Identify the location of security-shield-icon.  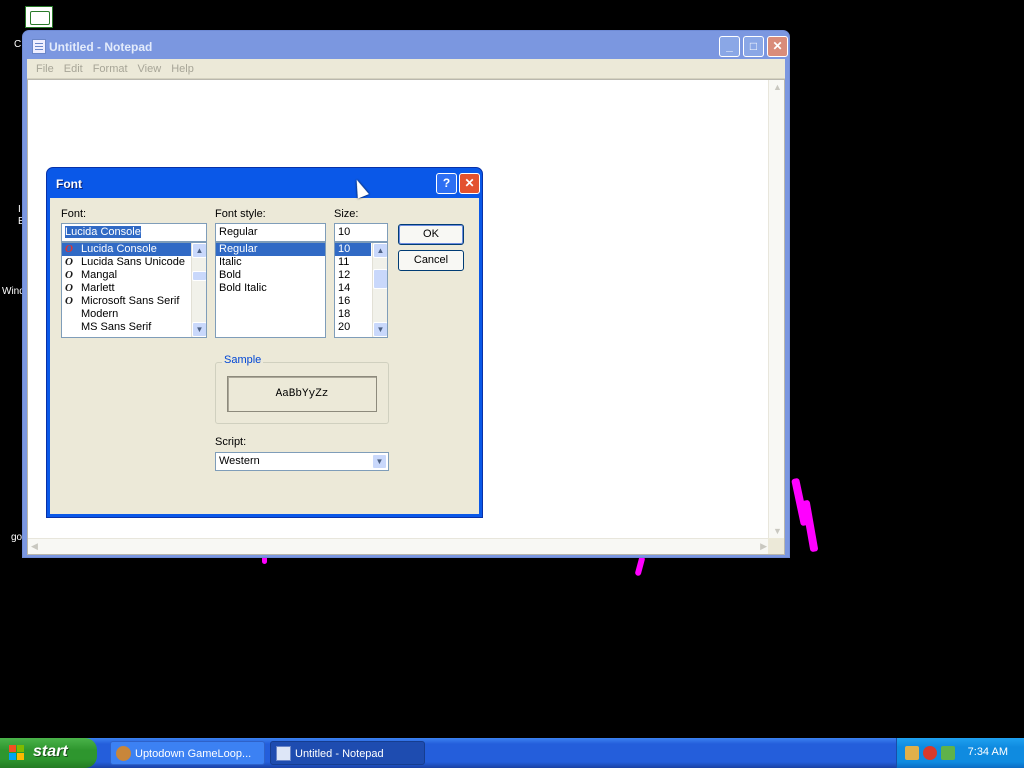
(930, 753).